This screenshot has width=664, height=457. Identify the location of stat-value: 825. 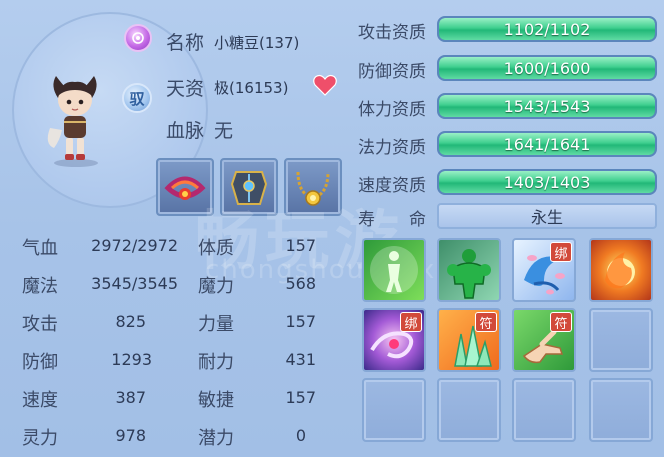
(130, 321).